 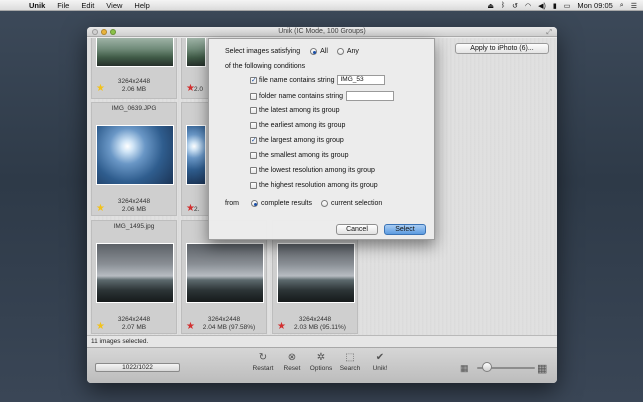 I want to click on condition-label: the latest among its group, so click(x=299, y=110).